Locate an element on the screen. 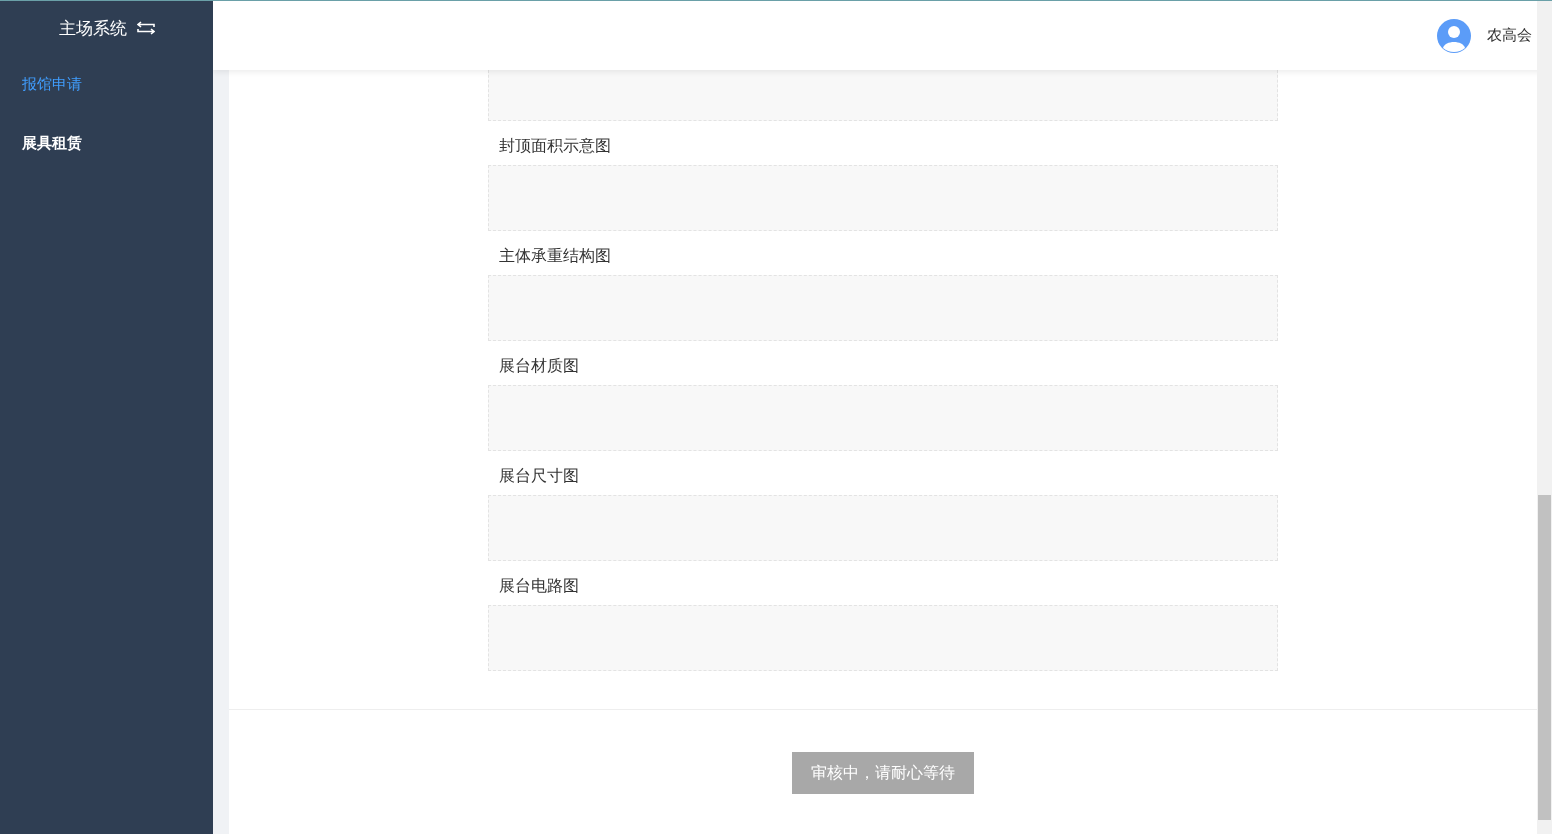 The width and height of the screenshot is (1552, 834). field-label: 展台电路图 is located at coordinates (539, 586).